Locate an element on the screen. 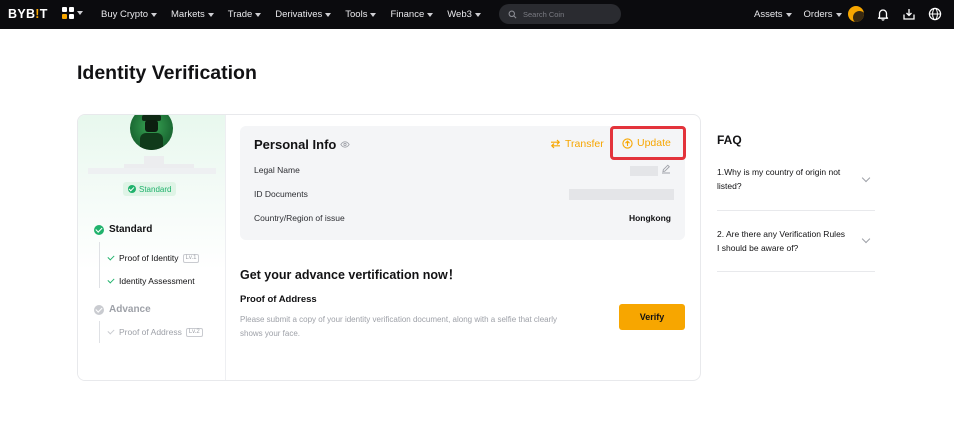 The width and height of the screenshot is (954, 425). globe-icon is located at coordinates (935, 14).